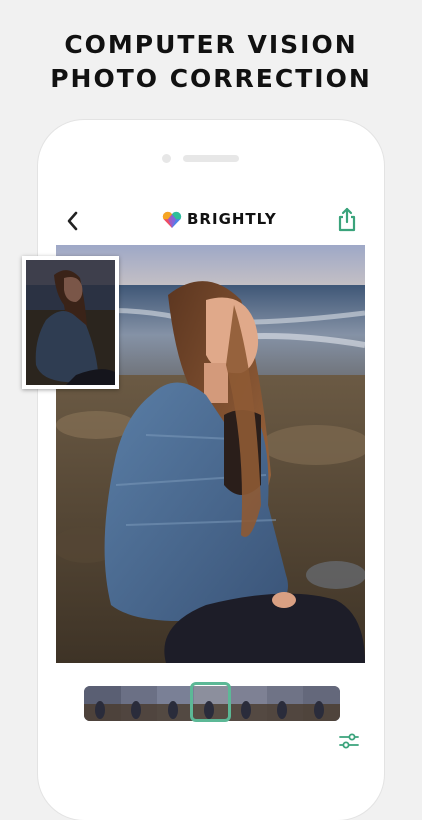 The height and width of the screenshot is (820, 422). What do you see at coordinates (232, 219) in the screenshot?
I see `app-brand-name: BRIGHTLY` at bounding box center [232, 219].